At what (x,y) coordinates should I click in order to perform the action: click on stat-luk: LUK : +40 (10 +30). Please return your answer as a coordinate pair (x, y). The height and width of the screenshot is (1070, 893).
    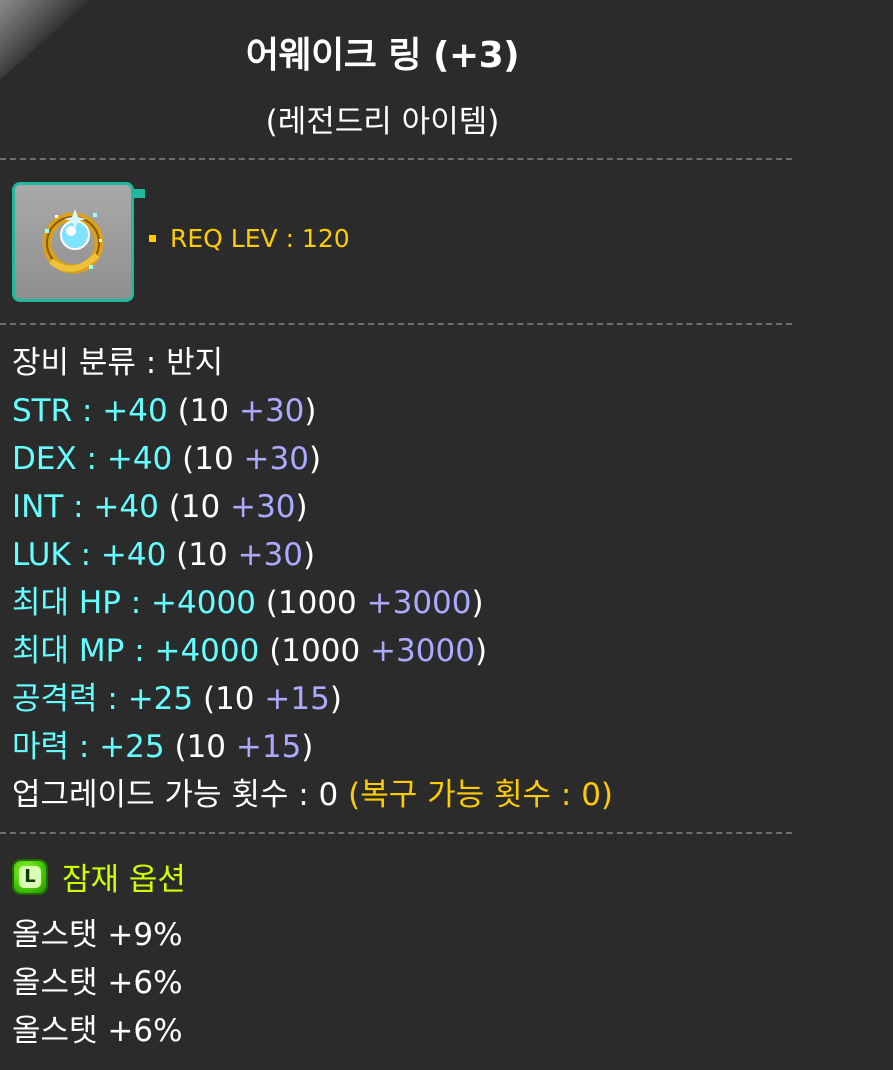
    Looking at the image, I should click on (312, 556).